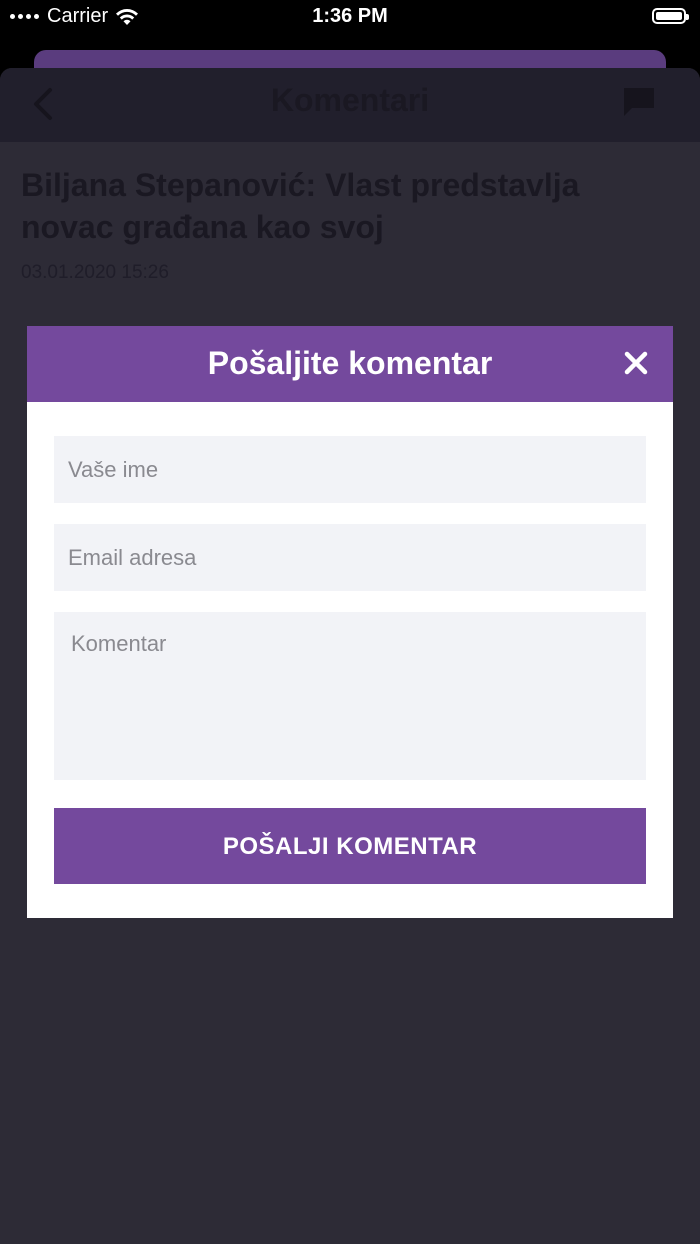 Image resolution: width=700 pixels, height=1244 pixels. I want to click on modal-title: Pošaljite komentar, so click(350, 363).